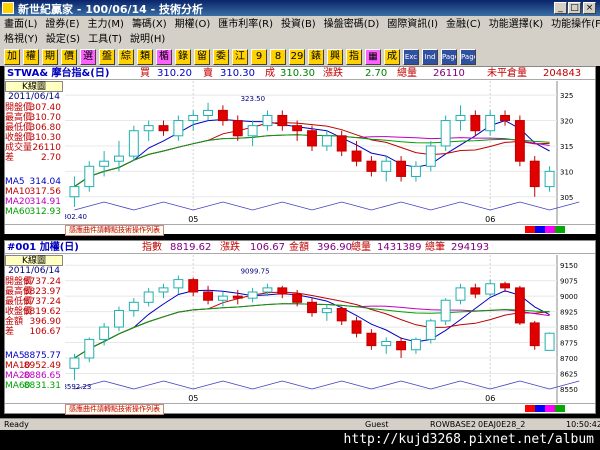  Describe the element at coordinates (502, 424) in the screenshot. I see `status-code: 0EAJ0E28_2` at that location.